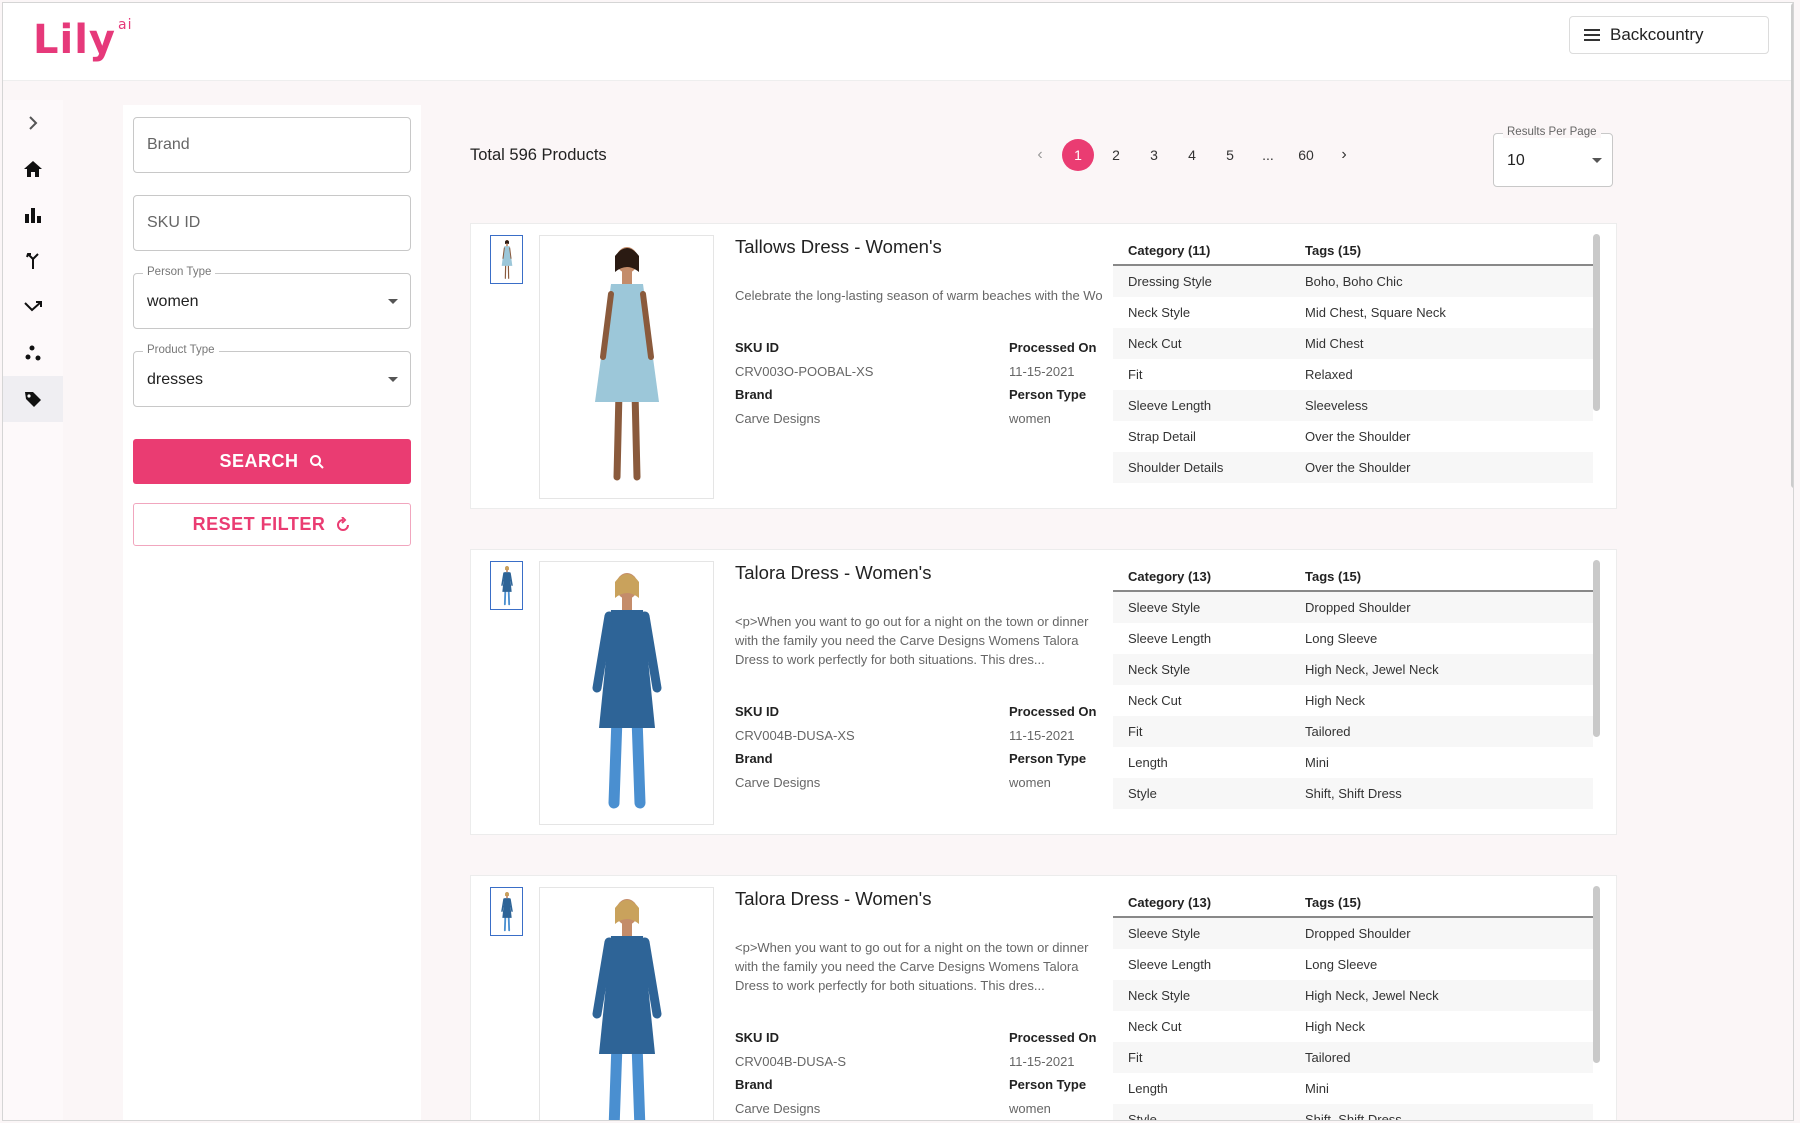 The width and height of the screenshot is (1800, 1123). I want to click on page-number: 5, so click(1230, 155).